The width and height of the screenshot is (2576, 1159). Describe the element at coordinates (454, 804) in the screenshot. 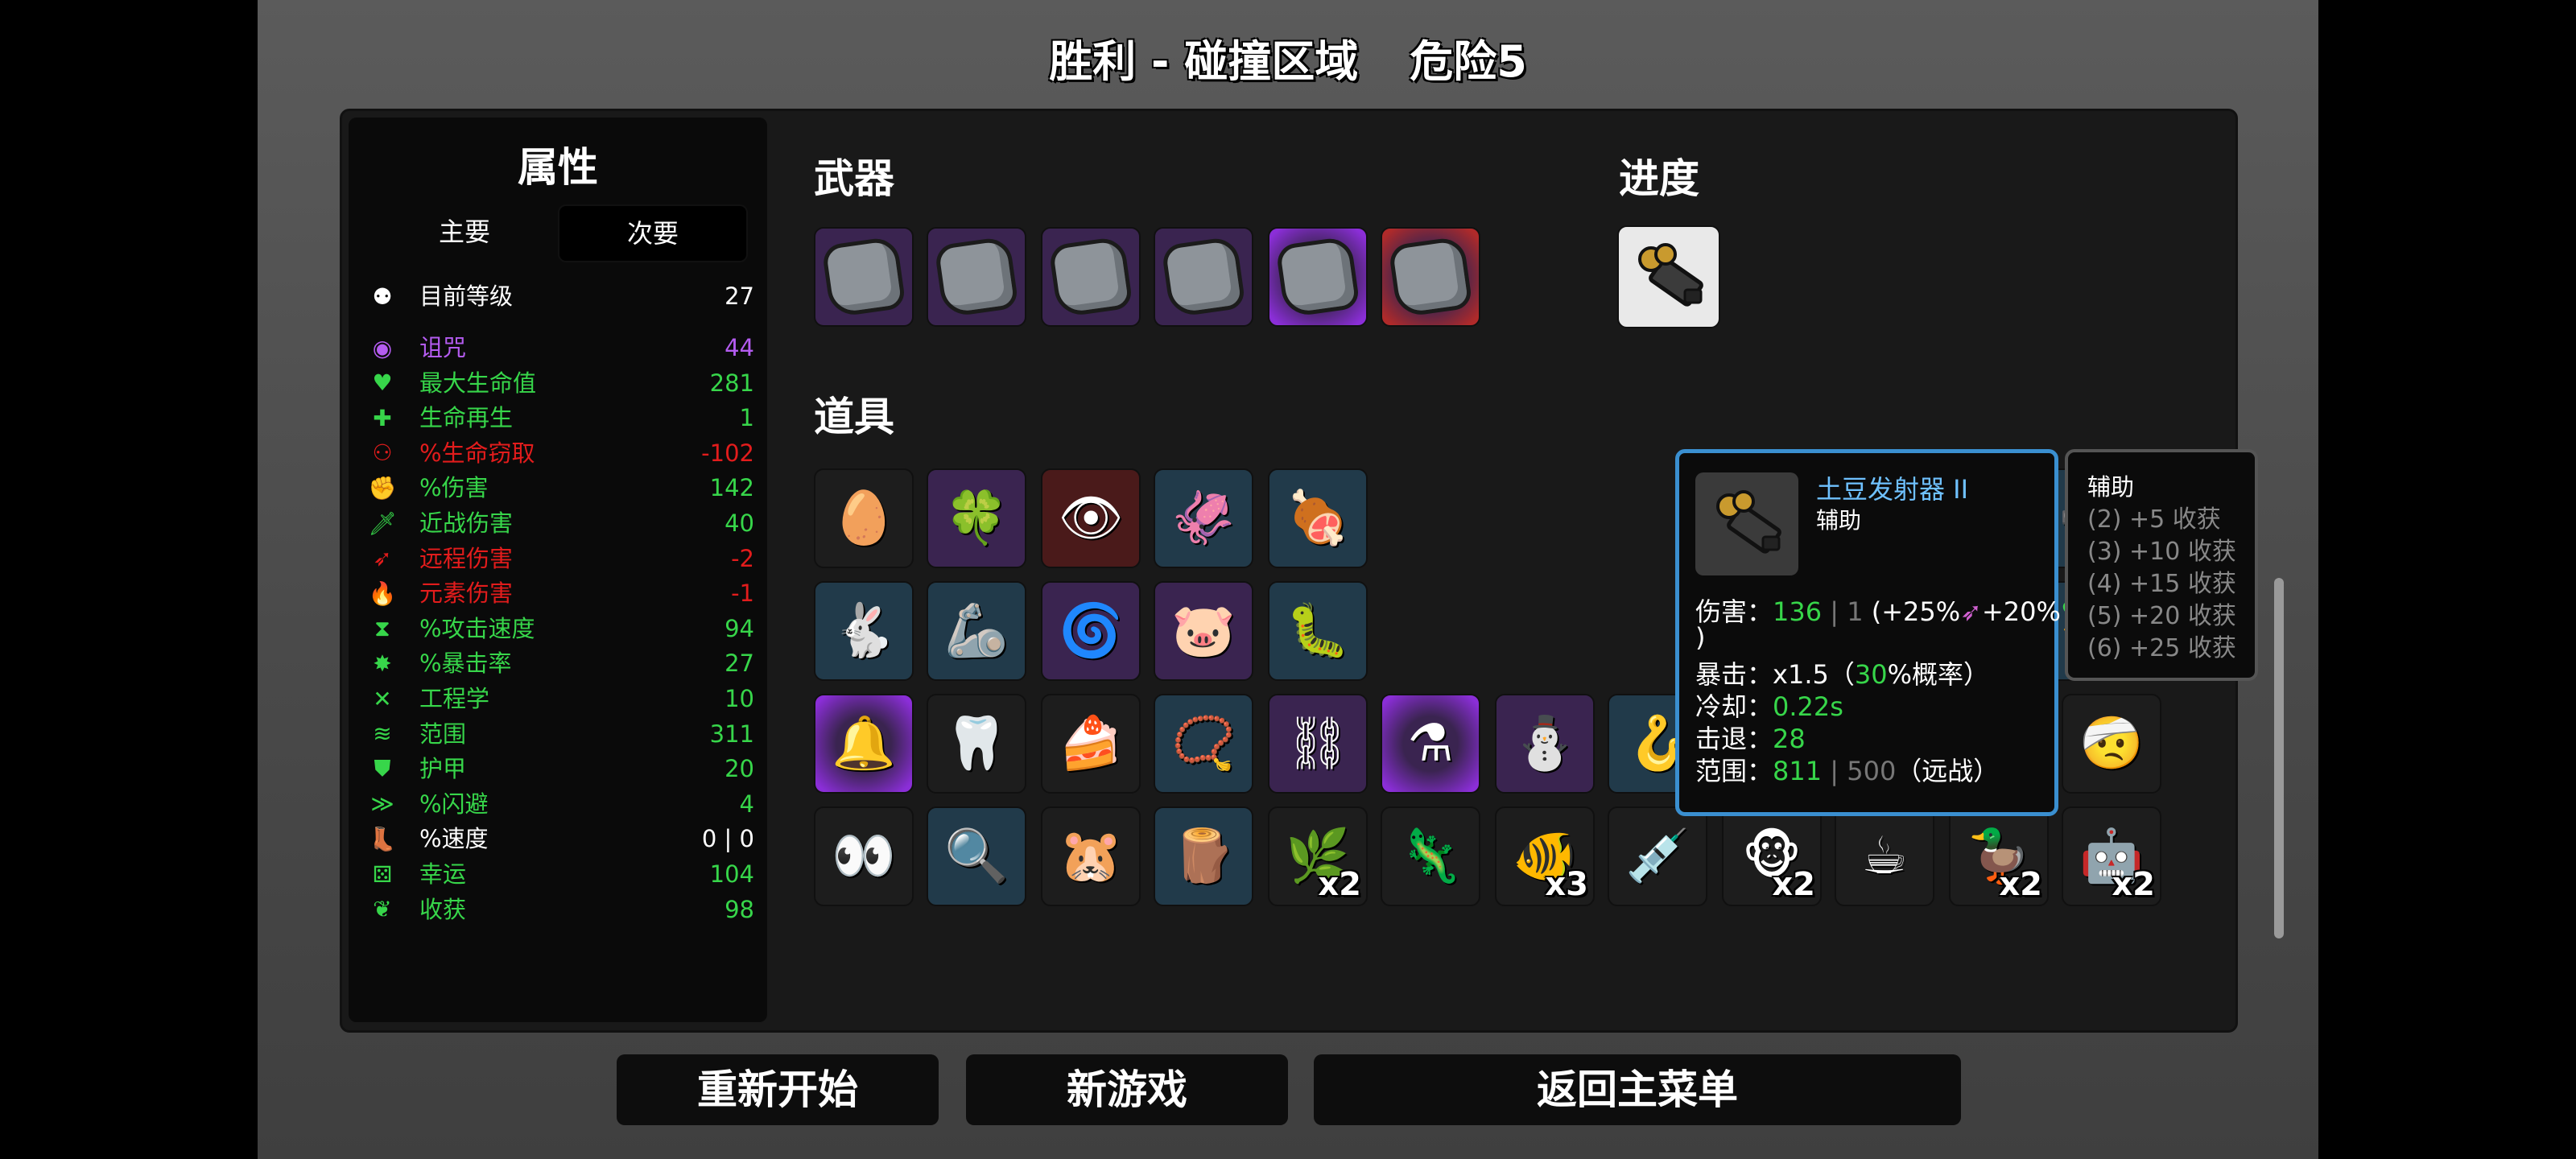

I see `stat-label: %闪避` at that location.